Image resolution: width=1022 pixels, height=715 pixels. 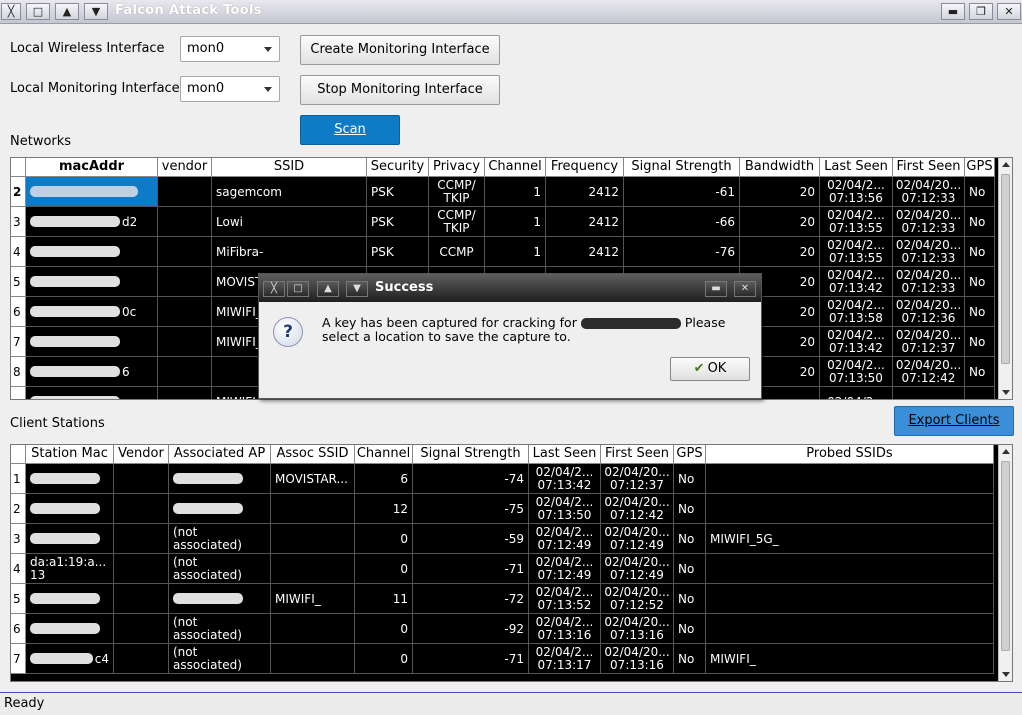 What do you see at coordinates (70, 659) in the screenshot?
I see `table-cell: c4` at bounding box center [70, 659].